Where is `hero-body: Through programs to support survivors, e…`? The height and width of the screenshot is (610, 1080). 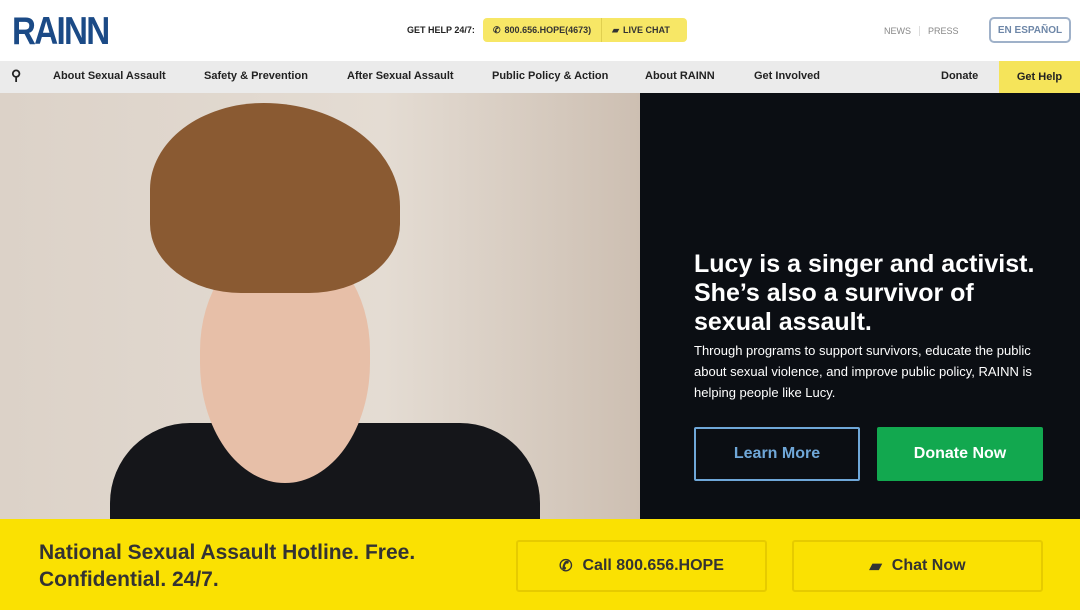
hero-body: Through programs to support survivors, e… is located at coordinates (863, 371).